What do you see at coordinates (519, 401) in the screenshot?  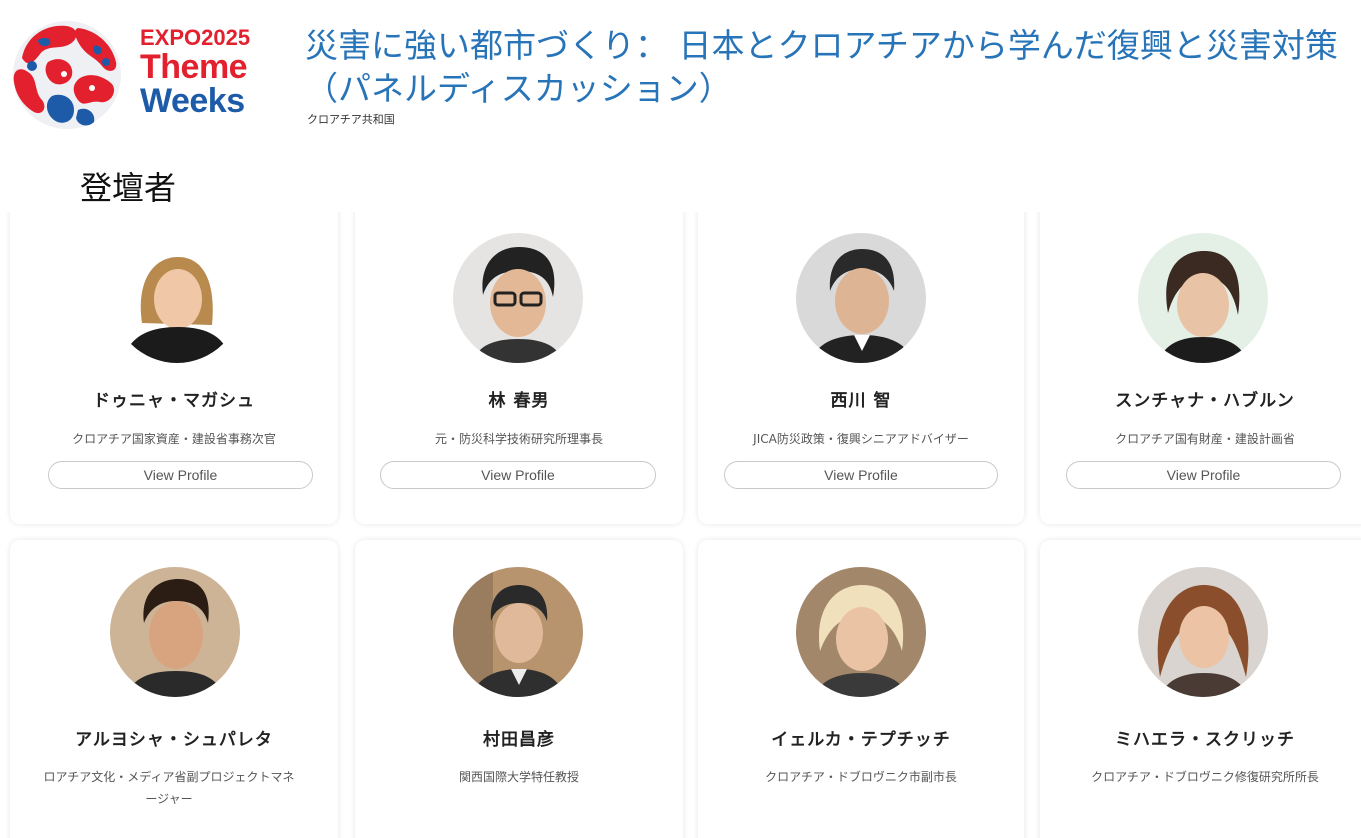 I see `speaker-name: 林 春男` at bounding box center [519, 401].